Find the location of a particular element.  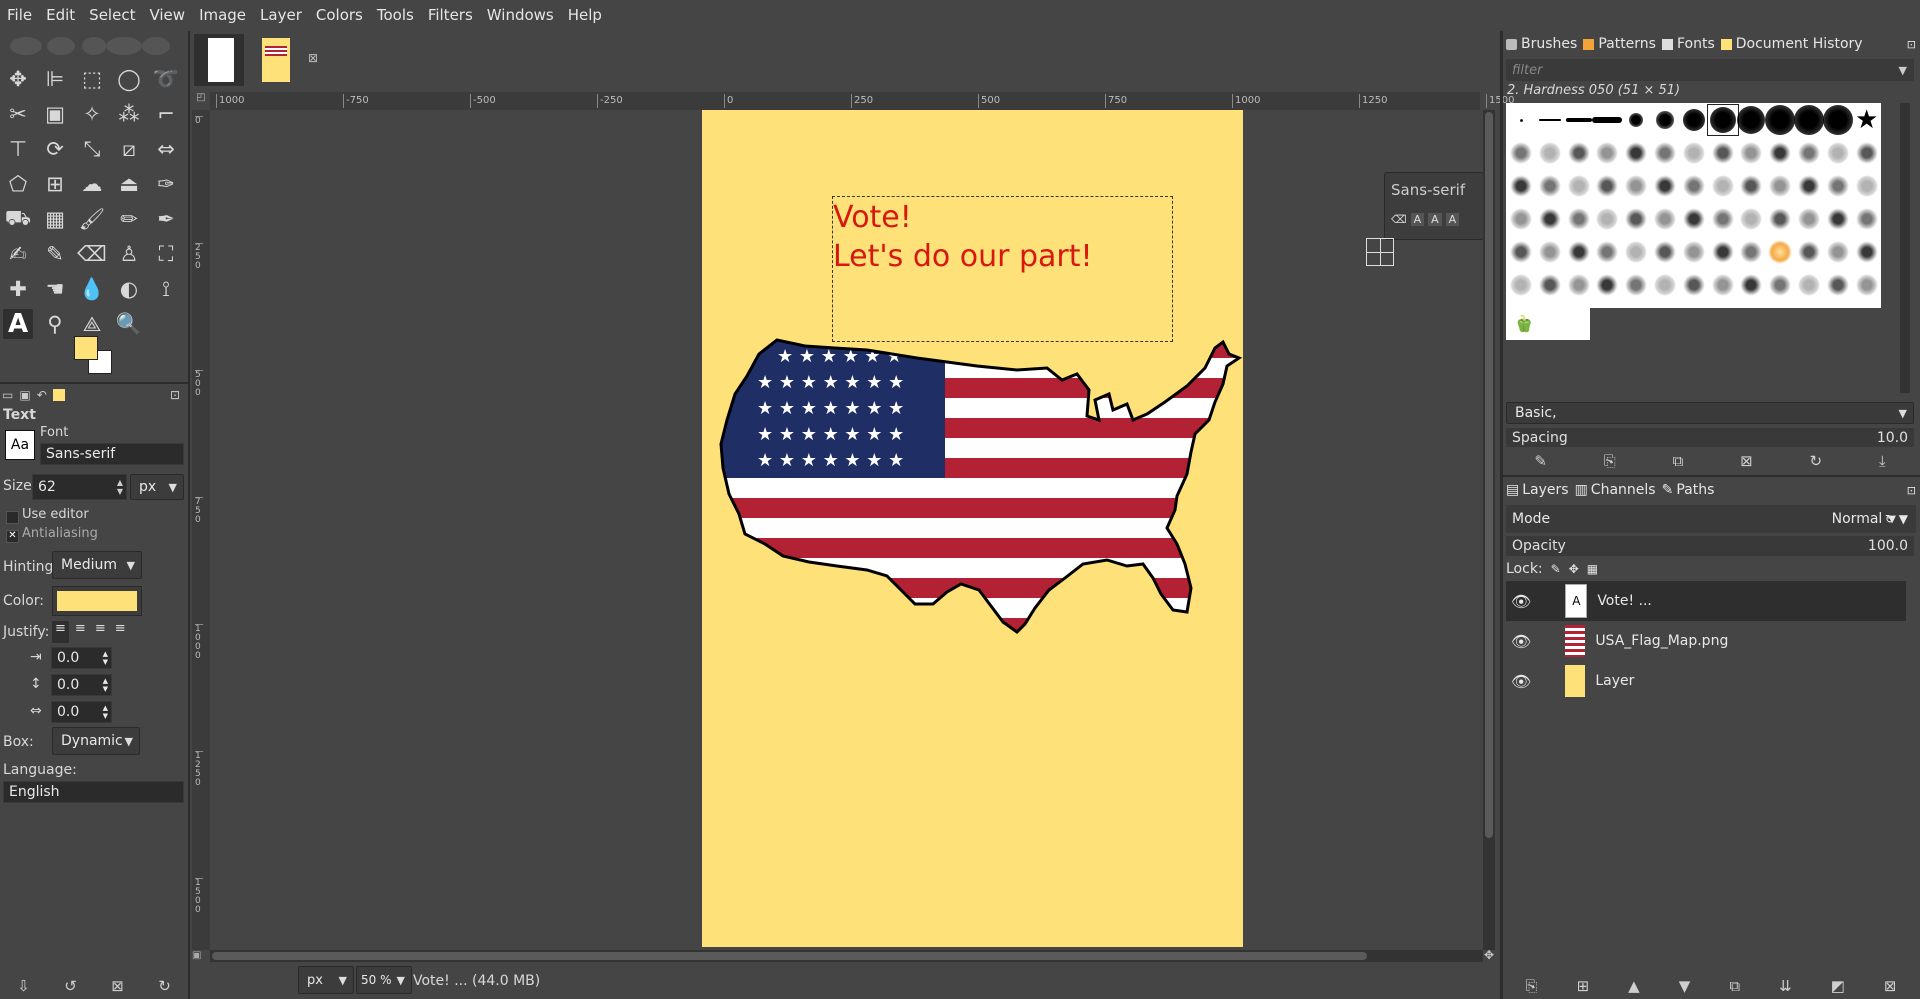

tab-document-history: Document History is located at coordinates (1791, 44).